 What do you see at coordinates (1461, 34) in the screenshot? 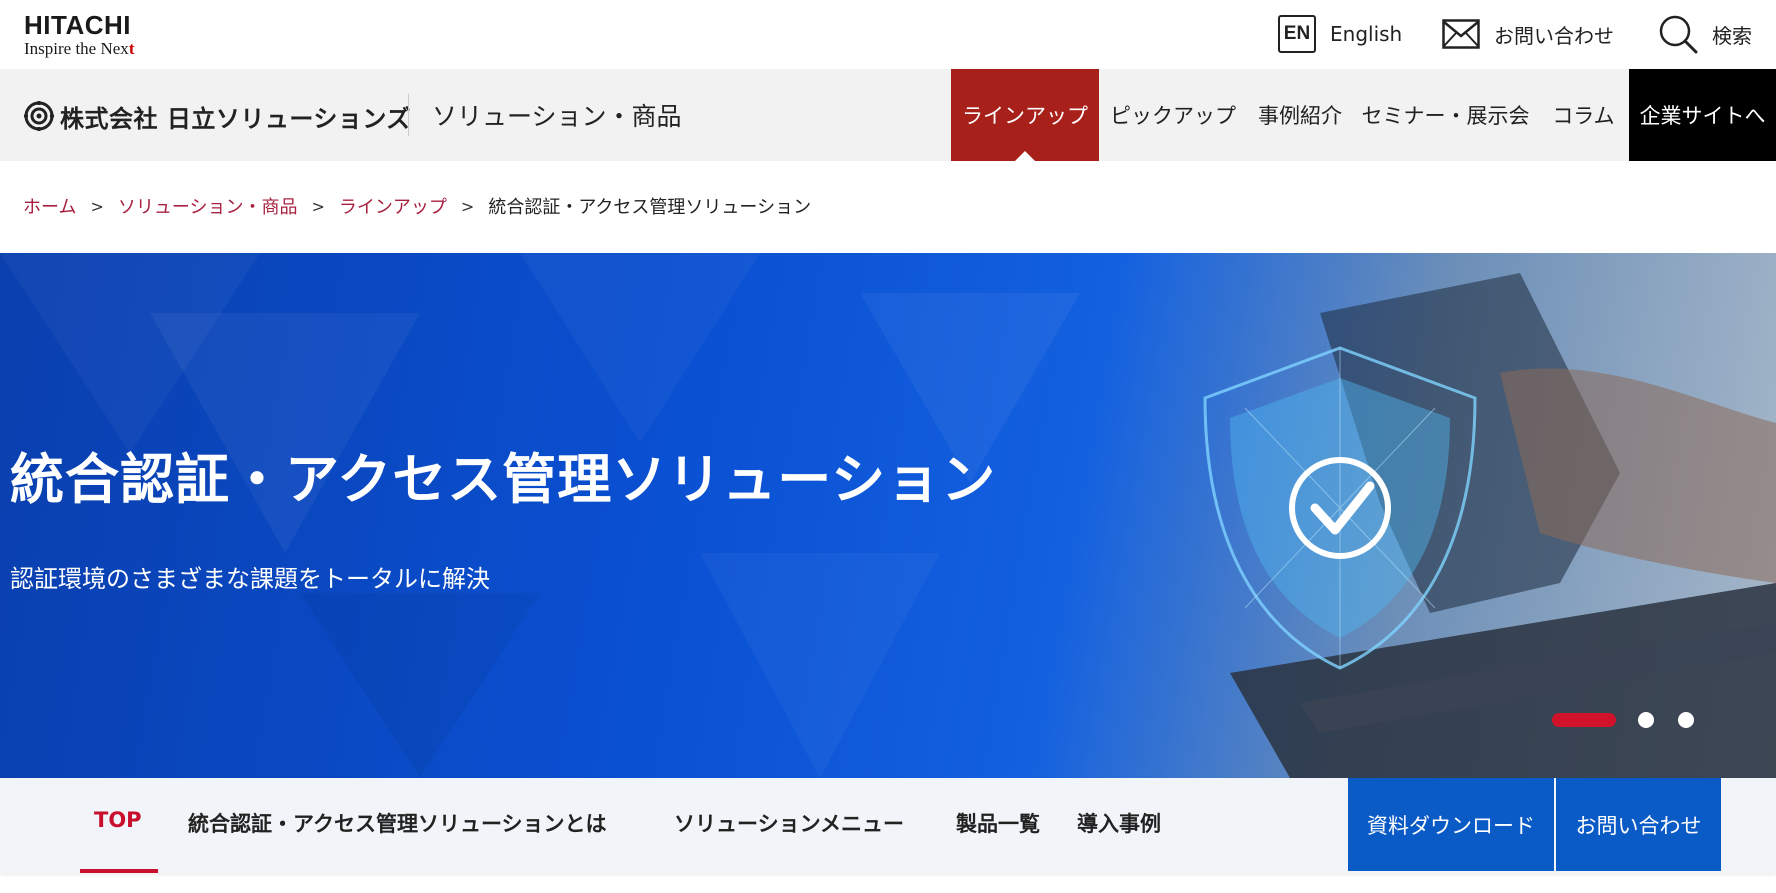
I see `mail-icon` at bounding box center [1461, 34].